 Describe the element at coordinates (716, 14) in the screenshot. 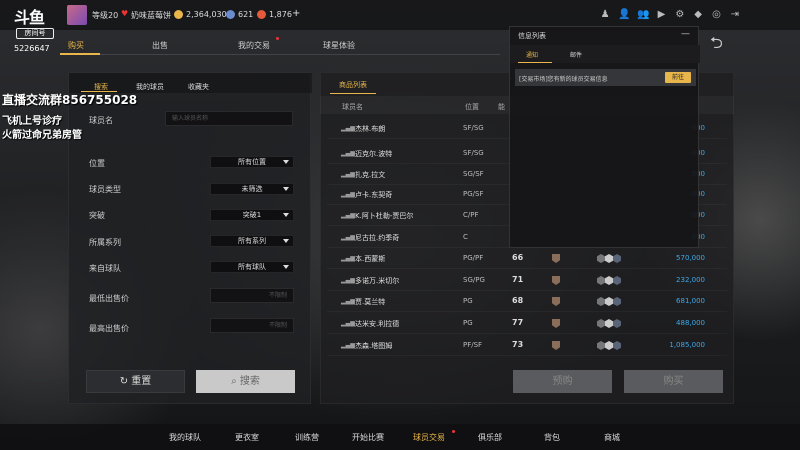

I see `headset-icon: ◎` at that location.